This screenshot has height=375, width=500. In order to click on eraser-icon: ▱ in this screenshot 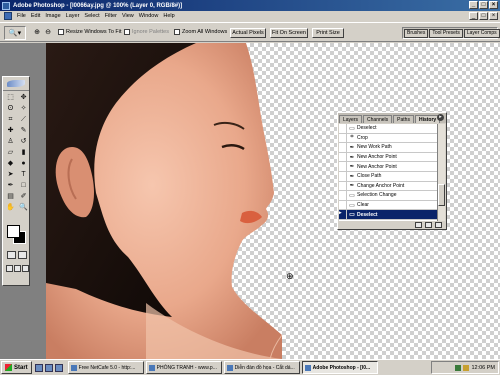, I will do `click(10, 153)`.